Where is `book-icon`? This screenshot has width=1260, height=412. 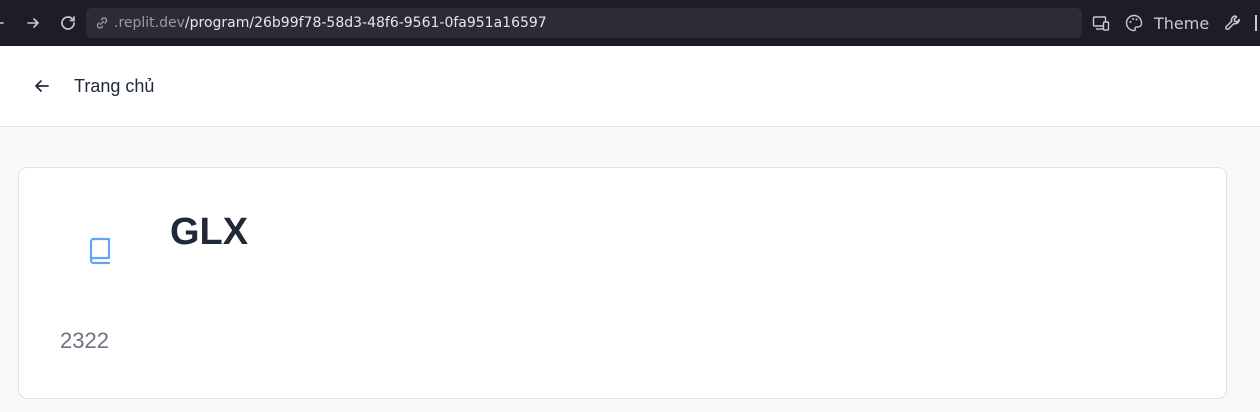
book-icon is located at coordinates (100, 251).